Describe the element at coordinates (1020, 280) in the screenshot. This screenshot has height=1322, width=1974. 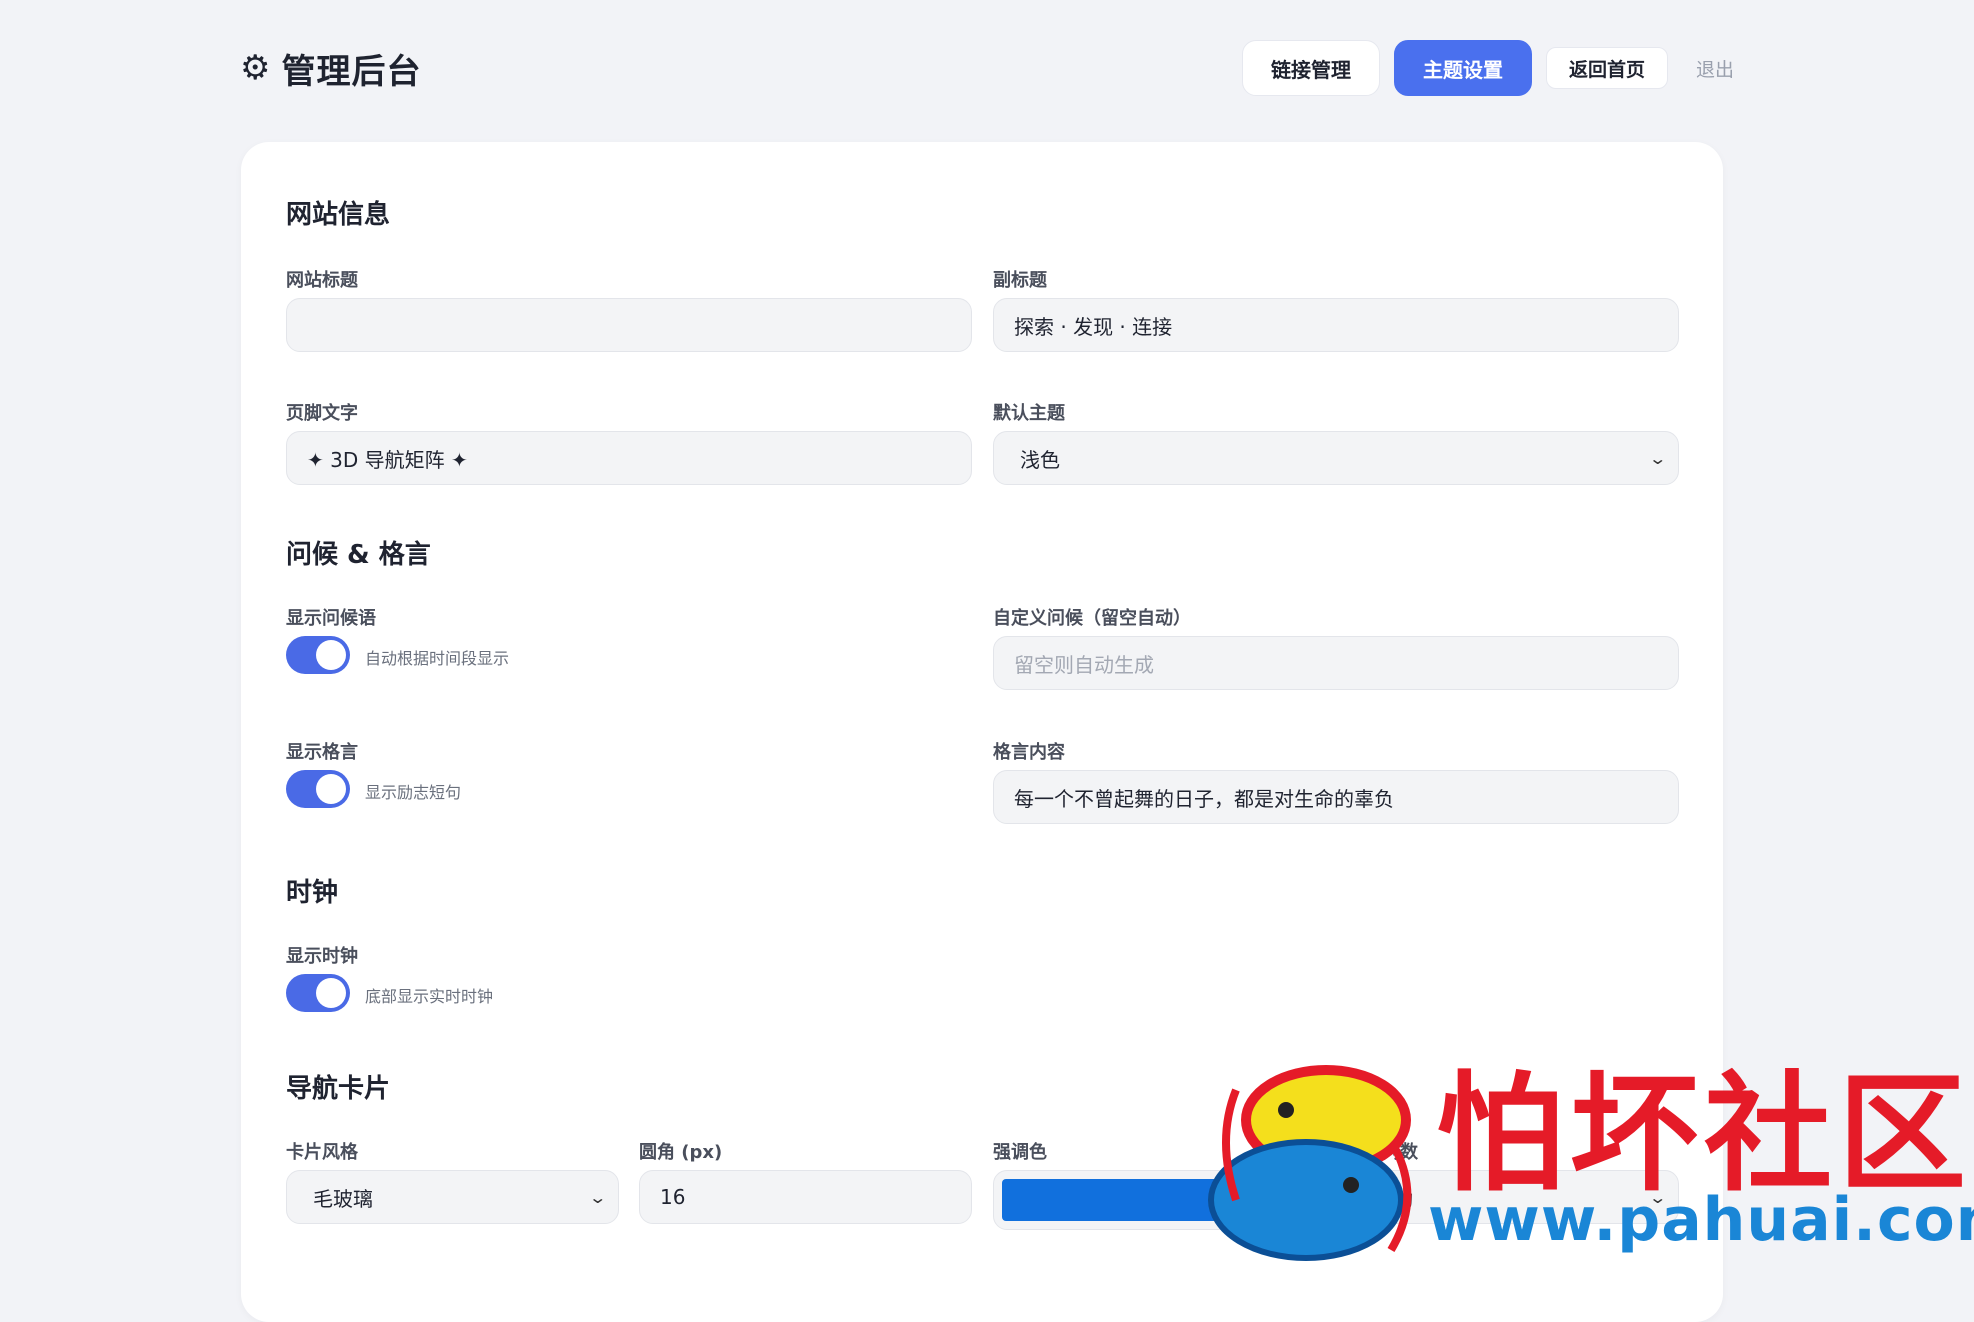
I see `subtitle-label: 副标题` at that location.